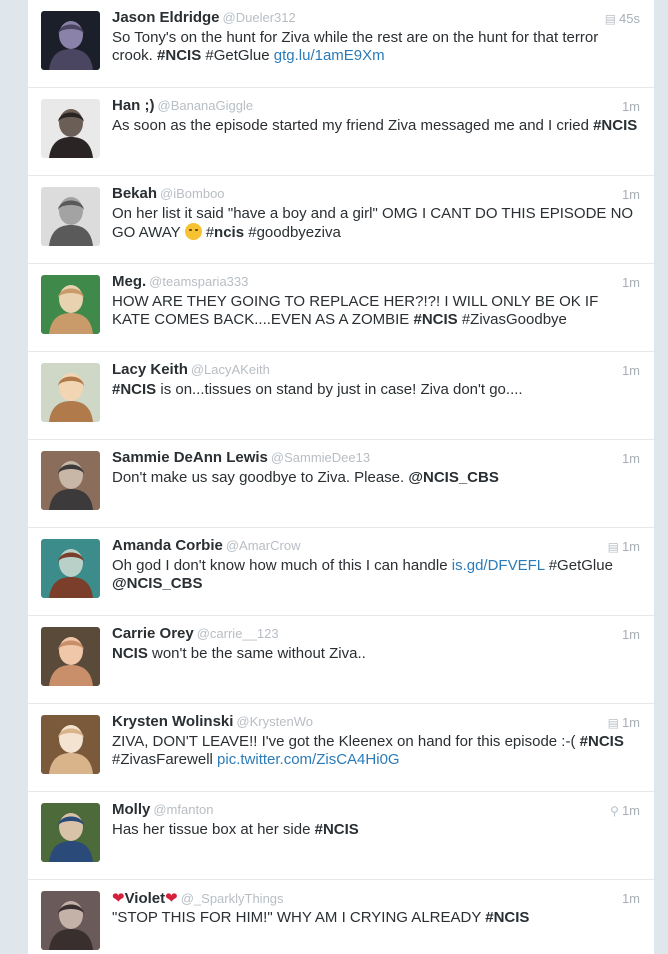 The image size is (668, 954). Describe the element at coordinates (376, 654) in the screenshot. I see `tweet-text: NCIS won't be the same without Ziva..` at that location.